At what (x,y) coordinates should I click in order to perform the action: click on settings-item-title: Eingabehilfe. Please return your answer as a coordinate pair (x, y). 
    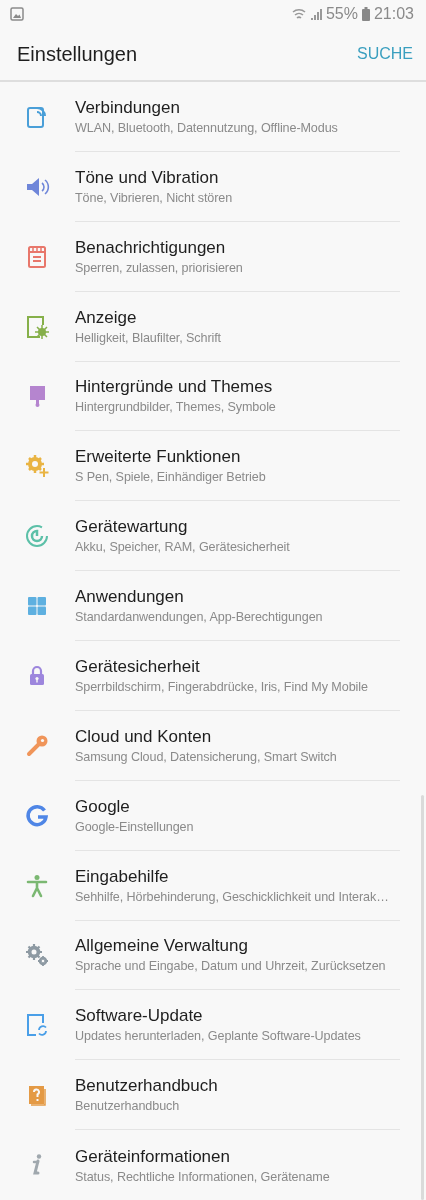
    Looking at the image, I should click on (237, 876).